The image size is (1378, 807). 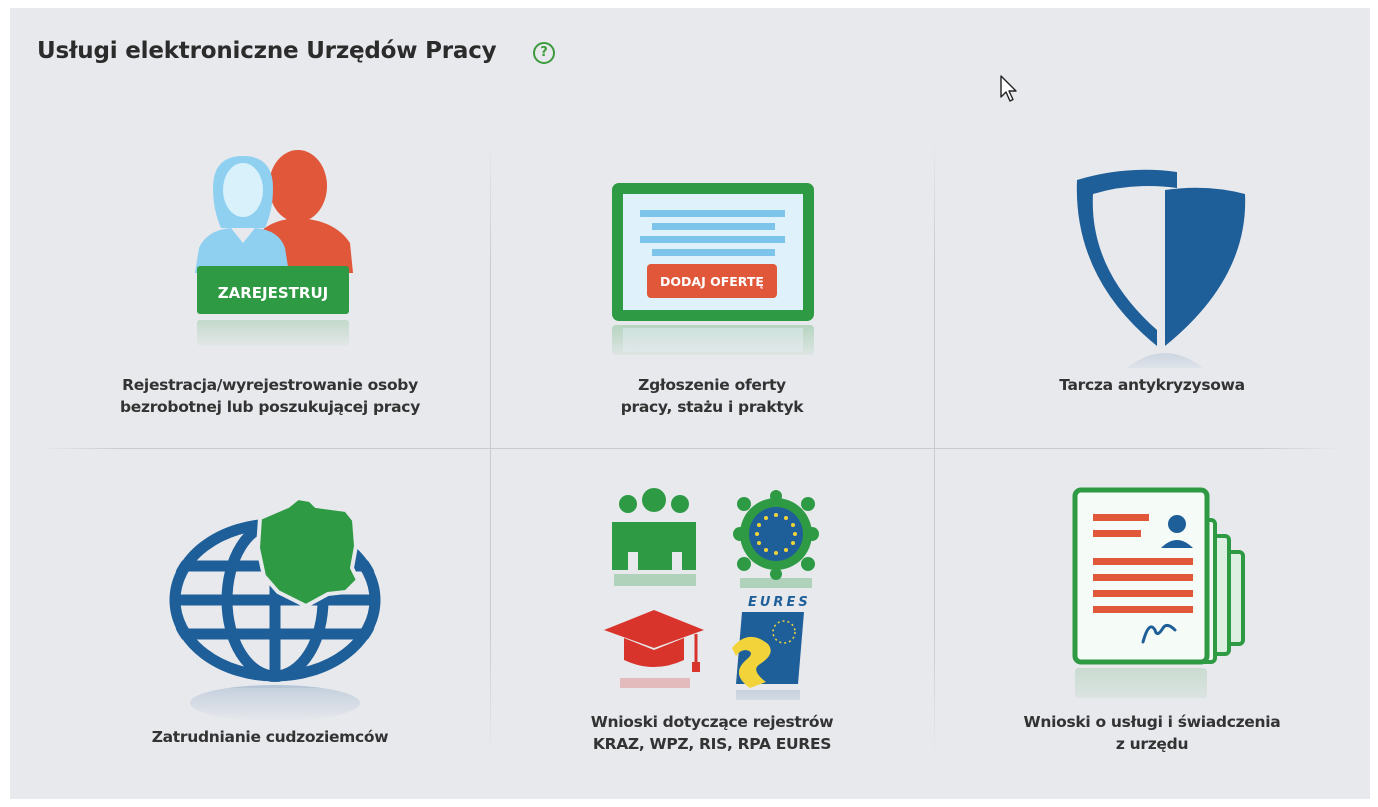 What do you see at coordinates (1159, 603) in the screenshot?
I see `documents-icon` at bounding box center [1159, 603].